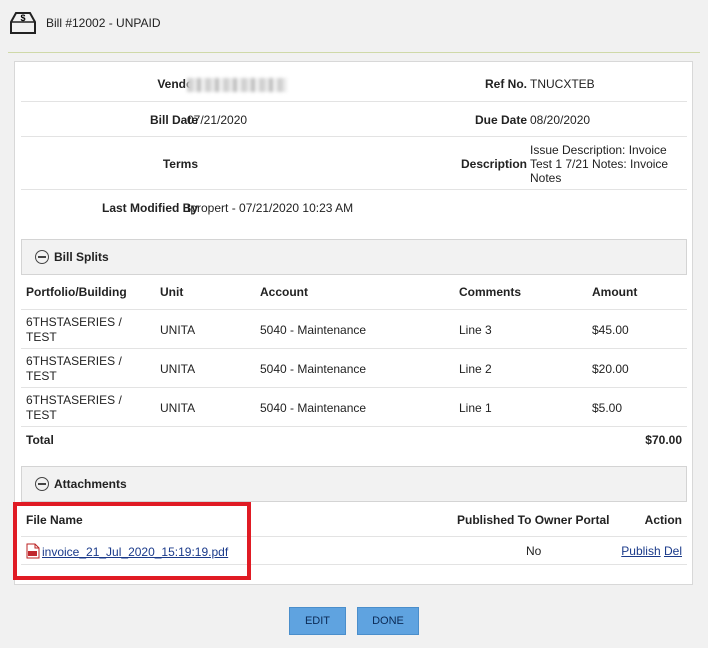 This screenshot has height=648, width=708. I want to click on cell-amount: $20.00, so click(610, 369).